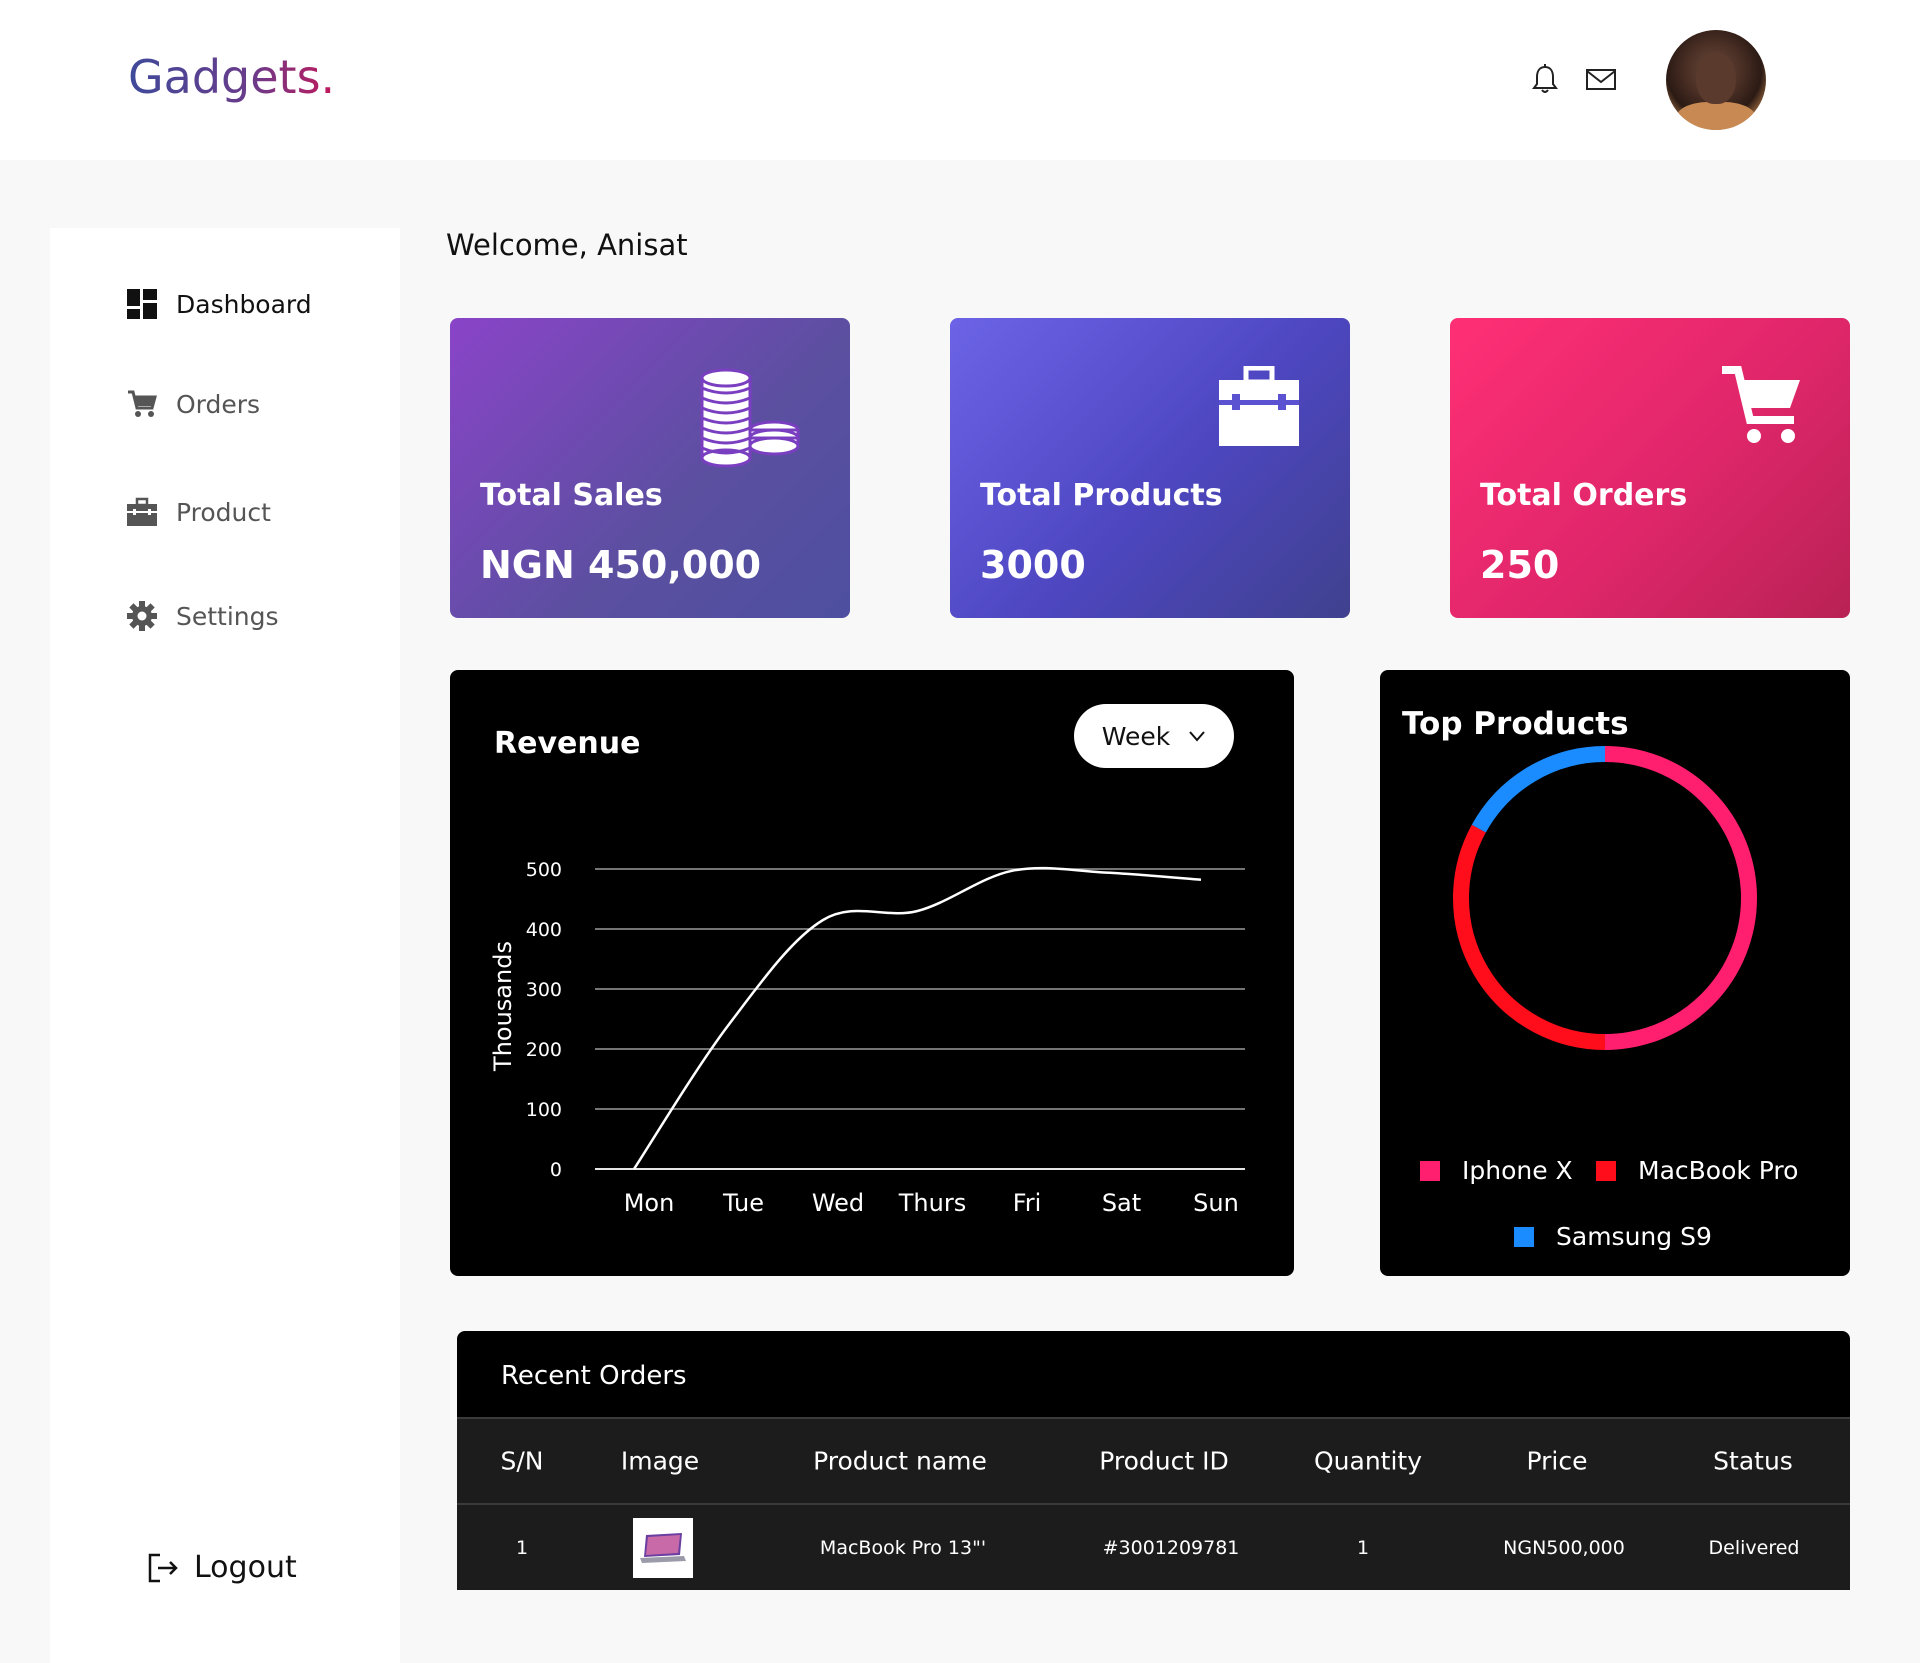  Describe the element at coordinates (1101, 495) in the screenshot. I see `card-label: Total Products` at that location.